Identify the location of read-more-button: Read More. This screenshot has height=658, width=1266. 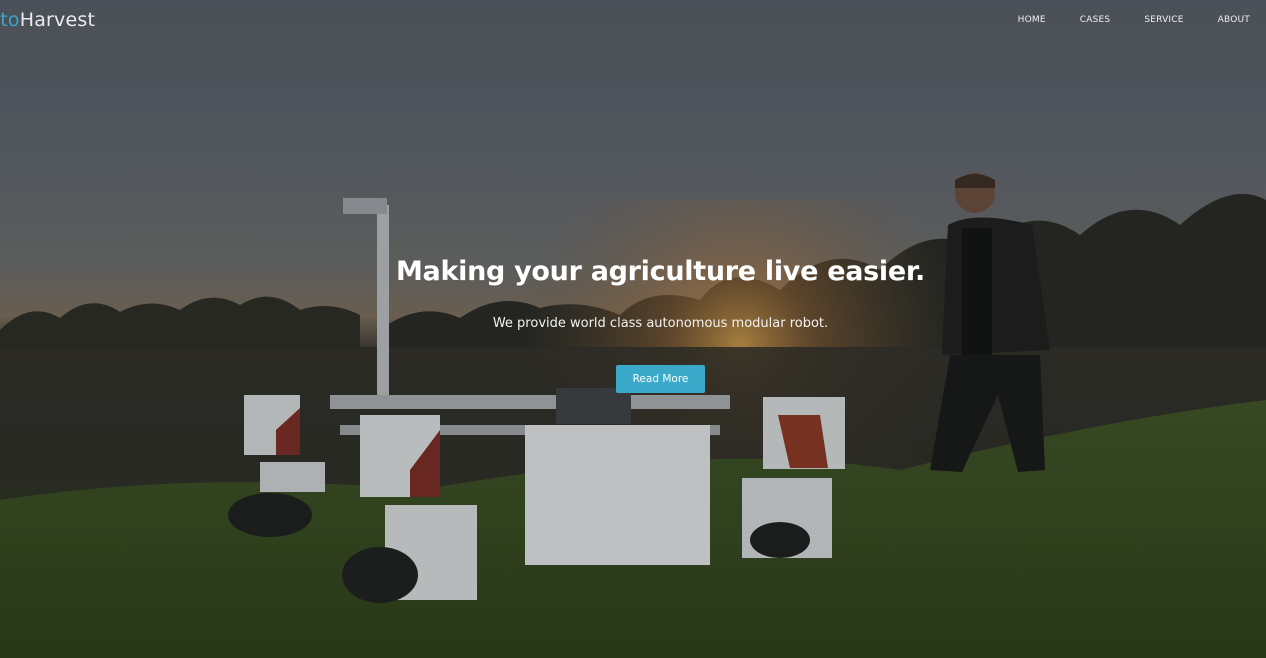
(660, 379).